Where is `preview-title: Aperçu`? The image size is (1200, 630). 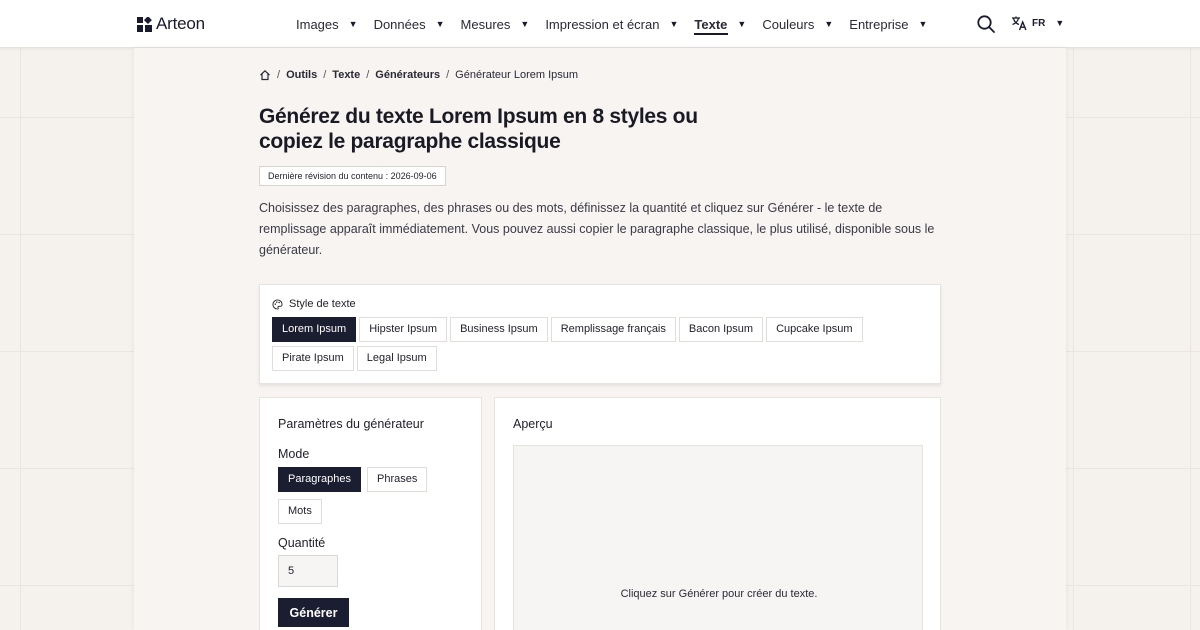
preview-title: Aperçu is located at coordinates (533, 424).